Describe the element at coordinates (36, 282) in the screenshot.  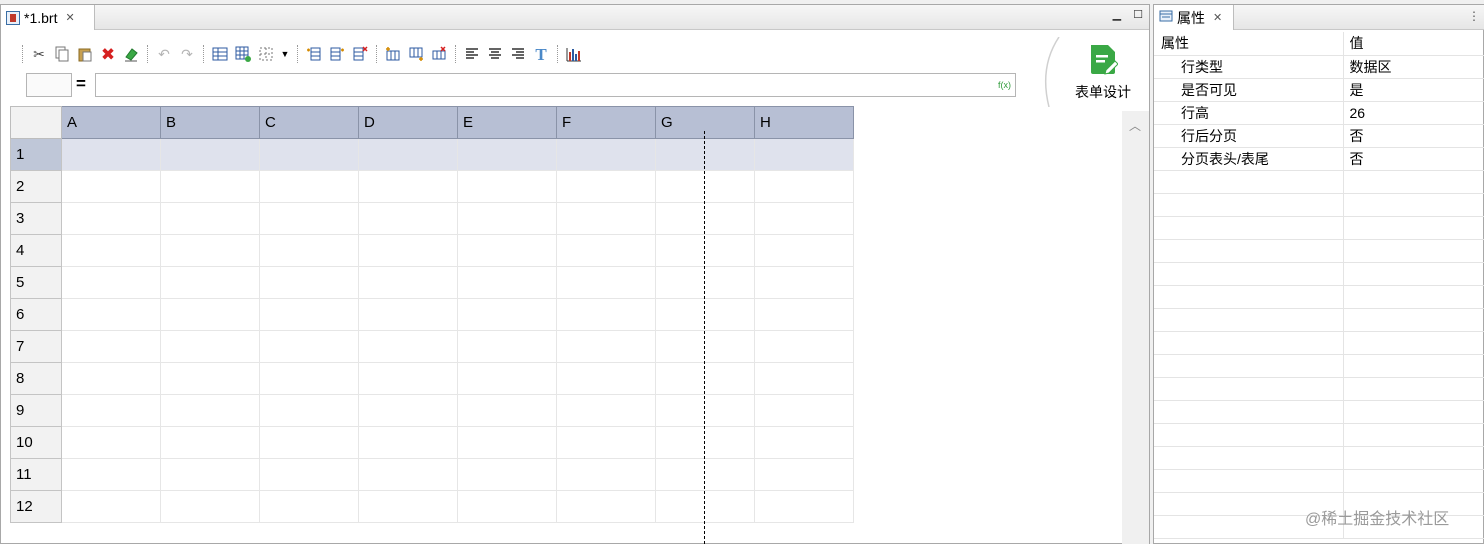
I see `row-header: 5` at that location.